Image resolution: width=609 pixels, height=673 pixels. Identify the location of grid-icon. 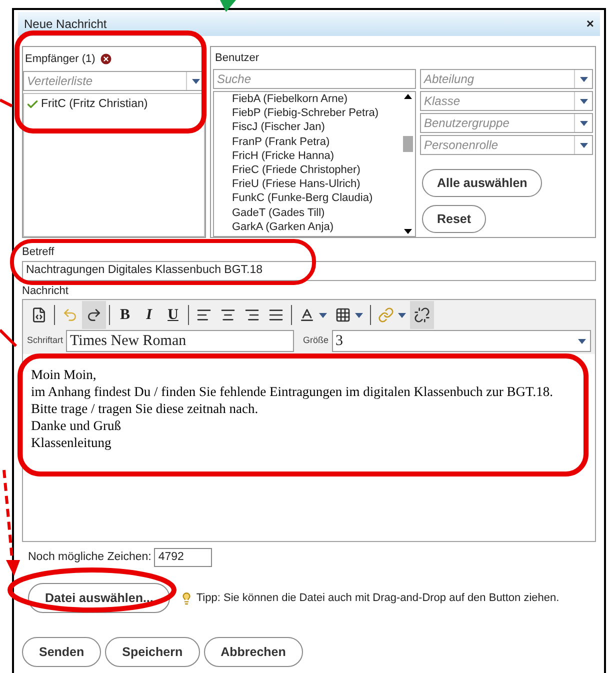
(343, 315).